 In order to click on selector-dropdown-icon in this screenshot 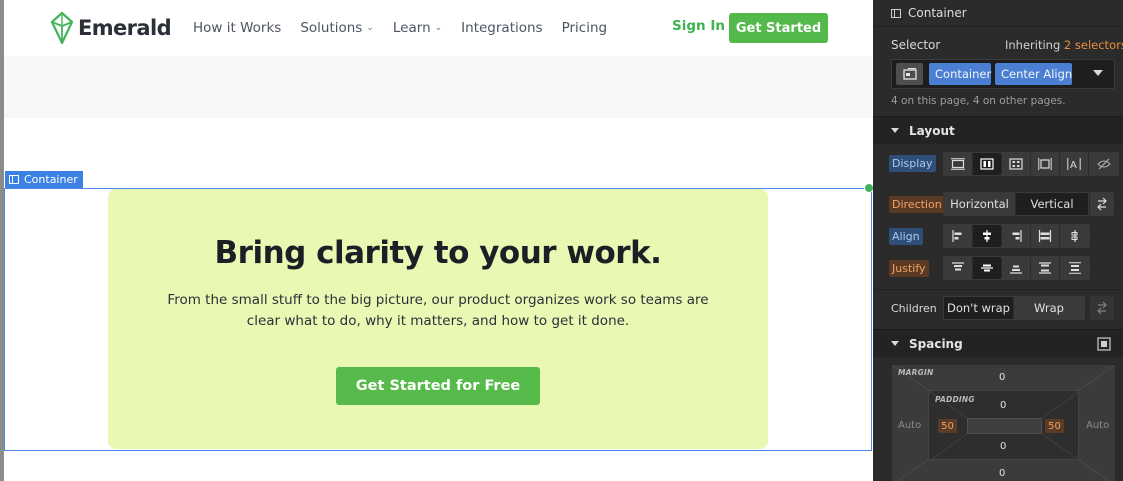, I will do `click(1098, 73)`.